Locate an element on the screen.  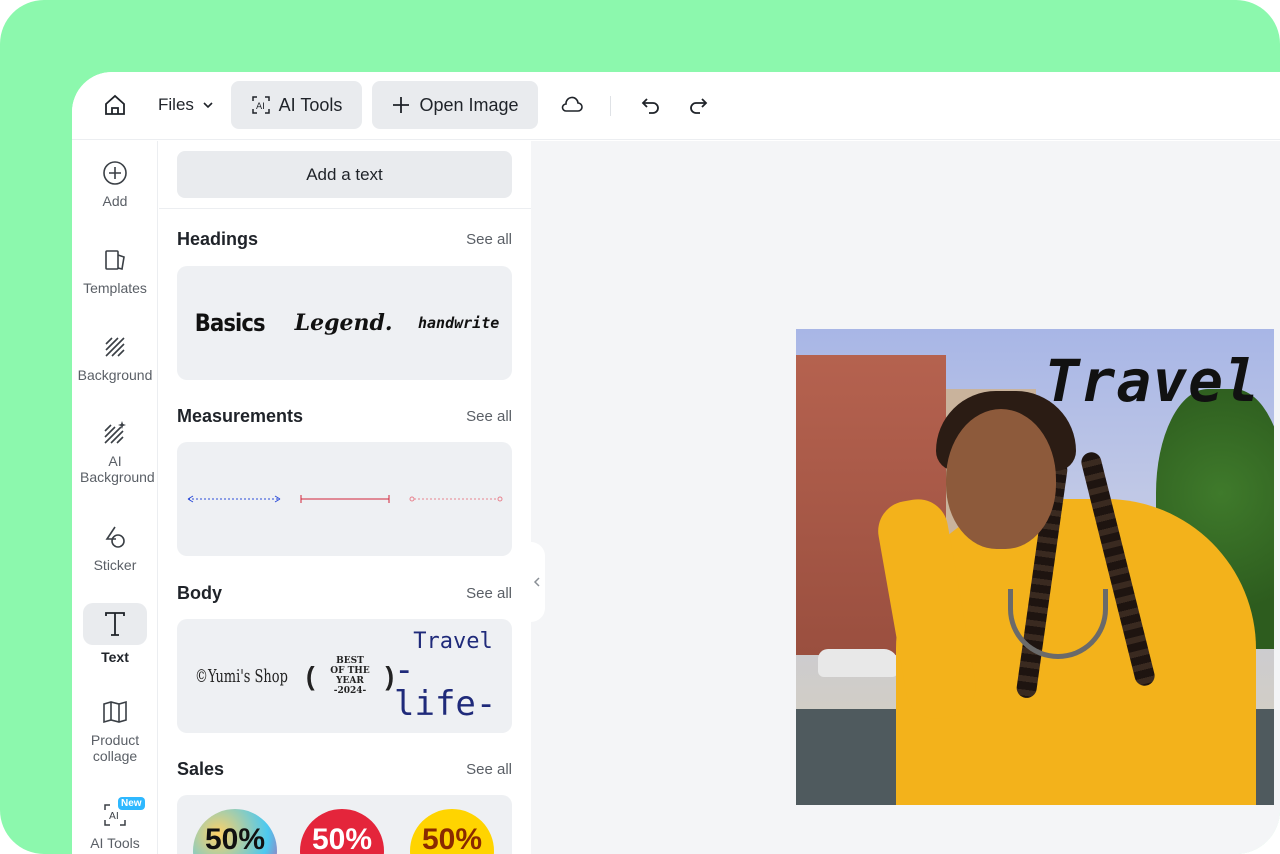
see-all-body: See all is located at coordinates (489, 593).